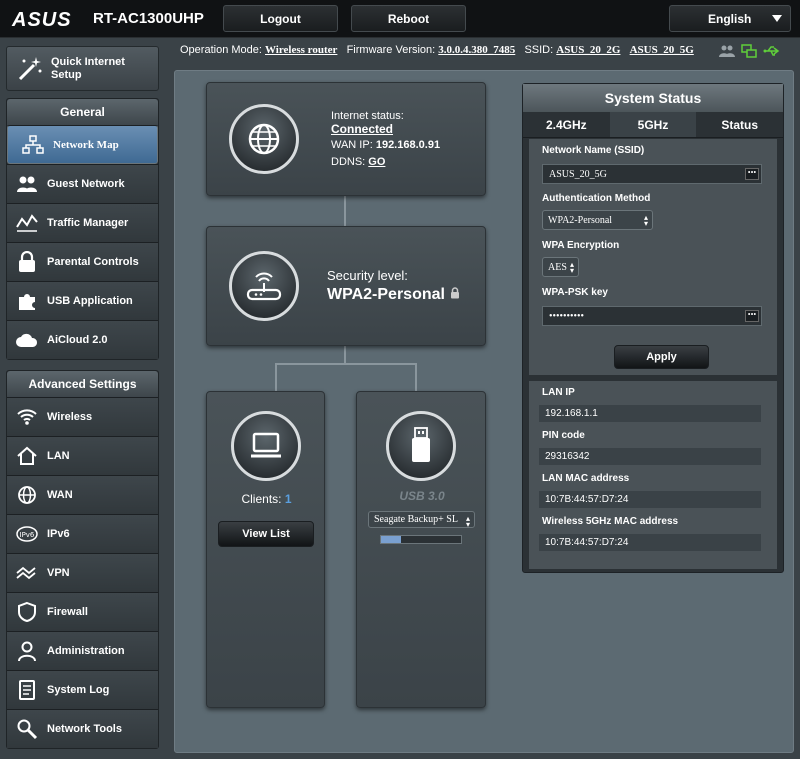  I want to click on operation-mode-link: Wireless router, so click(301, 50).